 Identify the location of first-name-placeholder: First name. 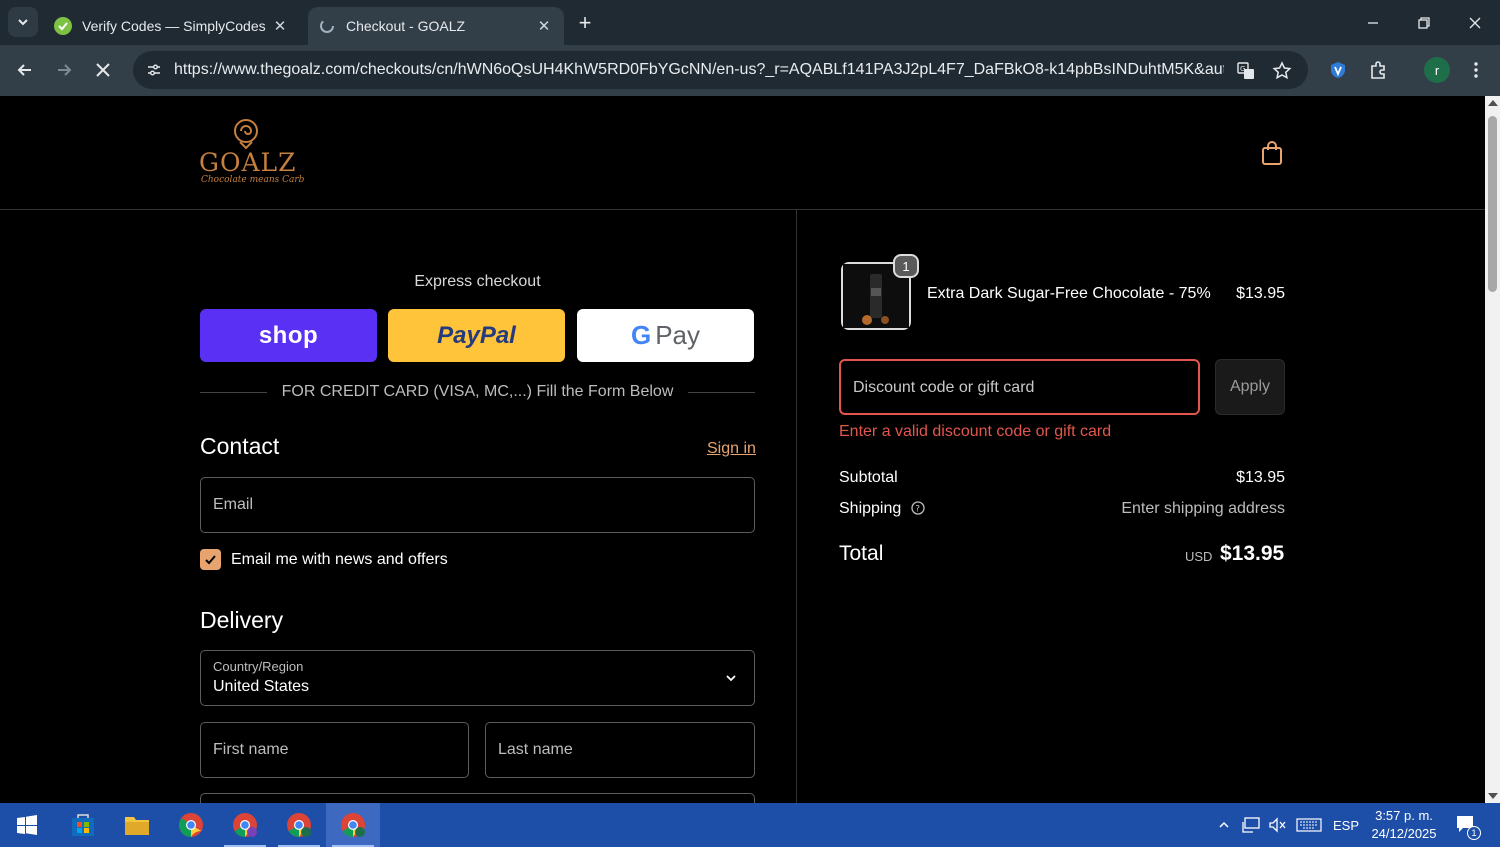
(251, 749).